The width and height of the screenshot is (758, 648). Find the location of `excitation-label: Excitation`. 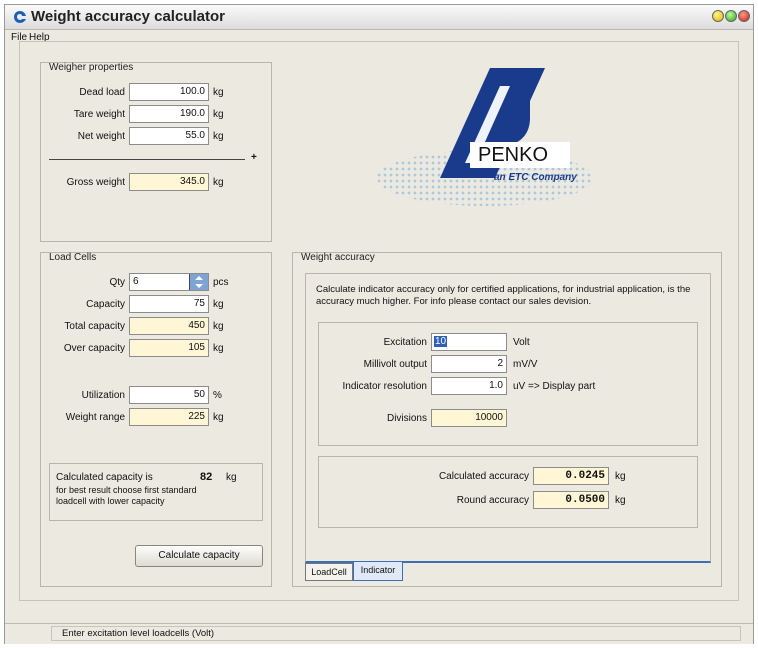

excitation-label: Excitation is located at coordinates (405, 342).